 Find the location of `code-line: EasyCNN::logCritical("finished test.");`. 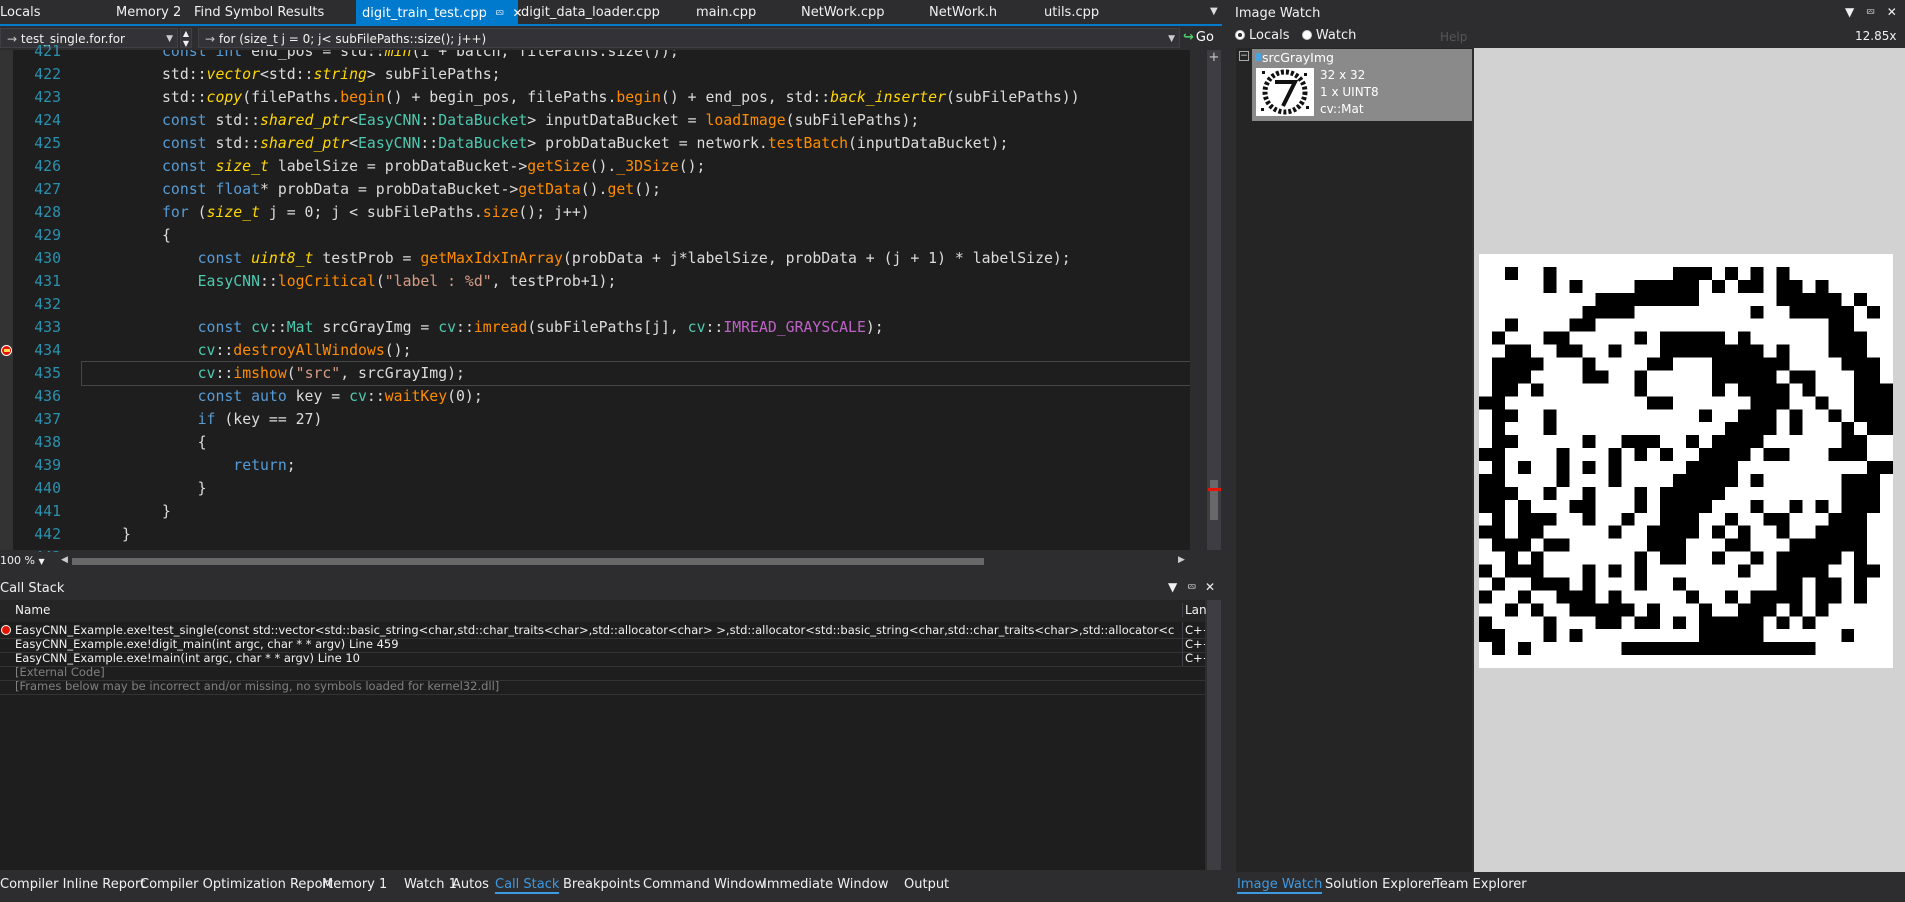

code-line: EasyCNN::logCritical("finished test."); is located at coordinates (275, 548).